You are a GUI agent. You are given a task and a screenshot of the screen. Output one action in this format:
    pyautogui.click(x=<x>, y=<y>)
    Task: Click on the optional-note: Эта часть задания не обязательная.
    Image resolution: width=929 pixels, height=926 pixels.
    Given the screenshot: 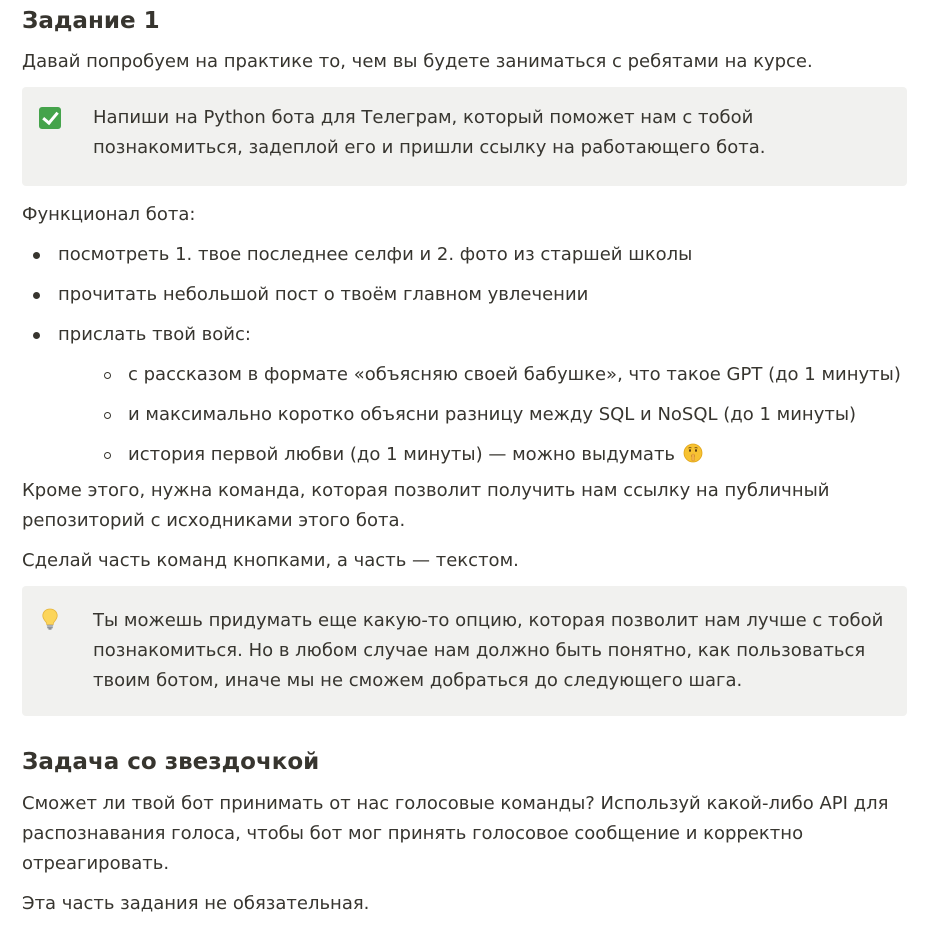 What is the action you would take?
    pyautogui.click(x=196, y=903)
    